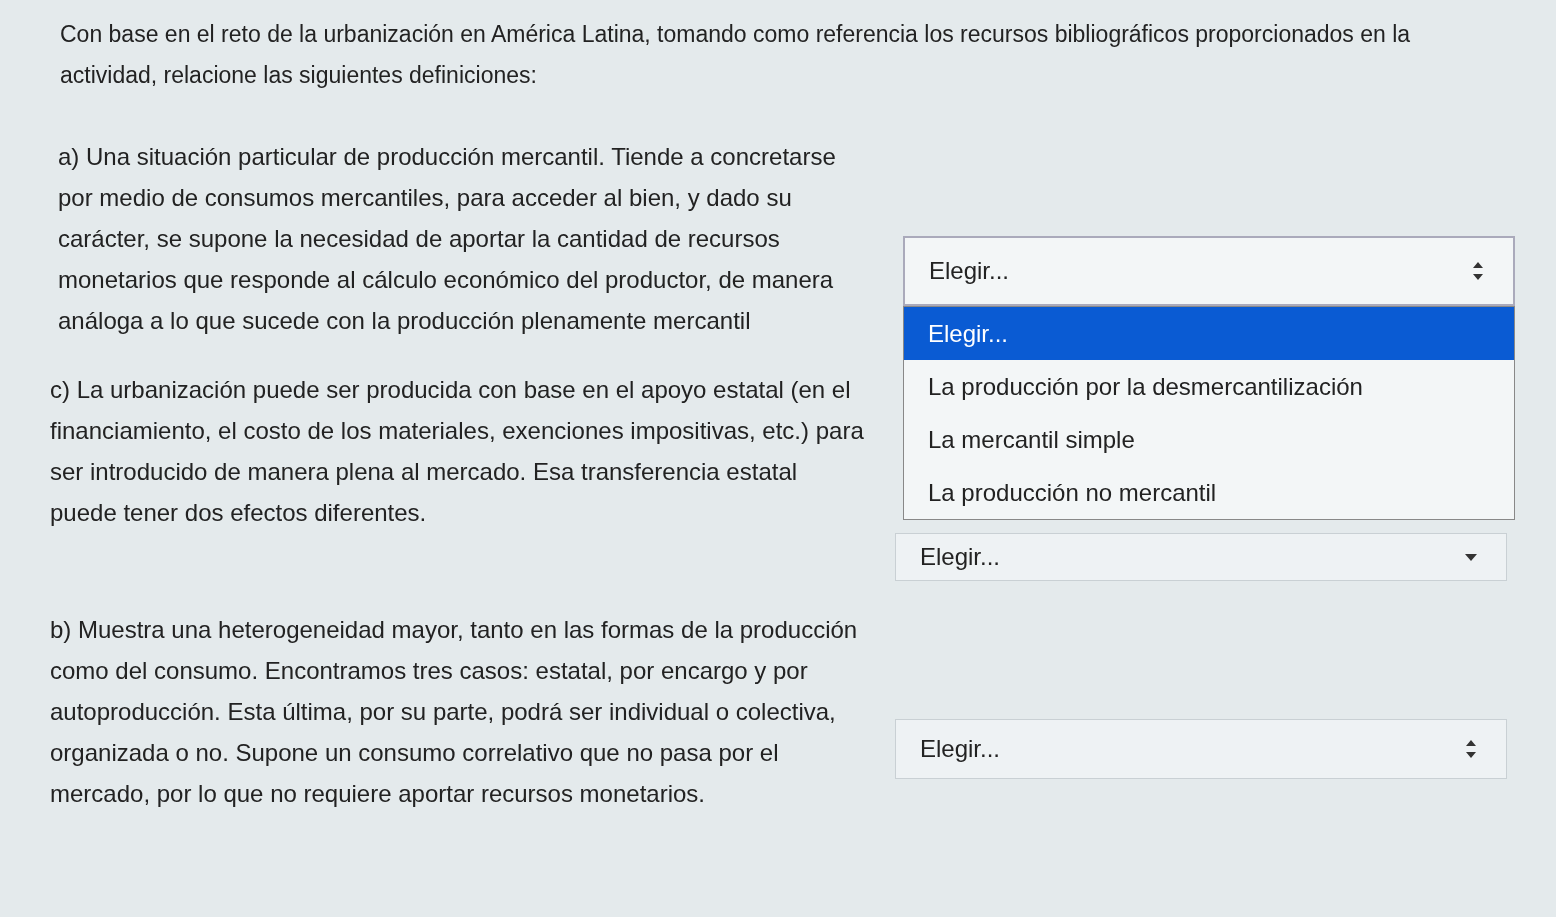  What do you see at coordinates (1209, 492) in the screenshot?
I see `dropdown-option: La producción no mercantil` at bounding box center [1209, 492].